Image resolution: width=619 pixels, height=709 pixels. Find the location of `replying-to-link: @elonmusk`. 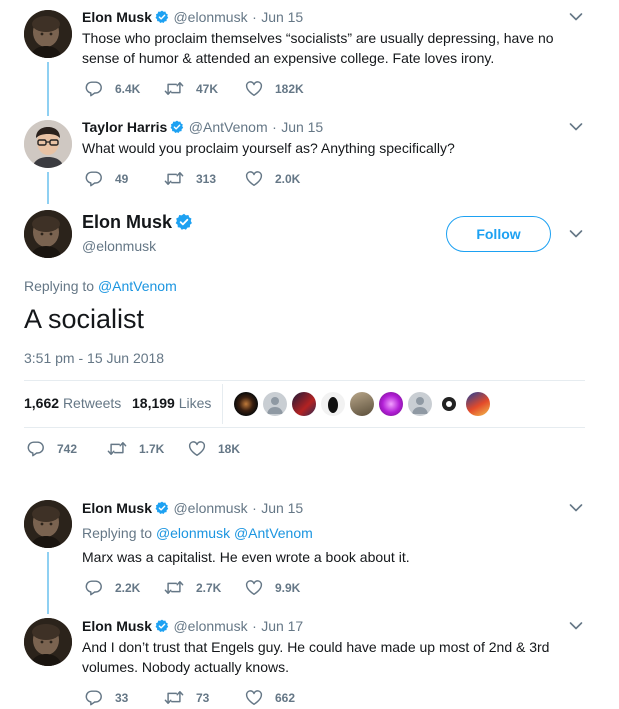

replying-to-link: @elonmusk is located at coordinates (193, 533).